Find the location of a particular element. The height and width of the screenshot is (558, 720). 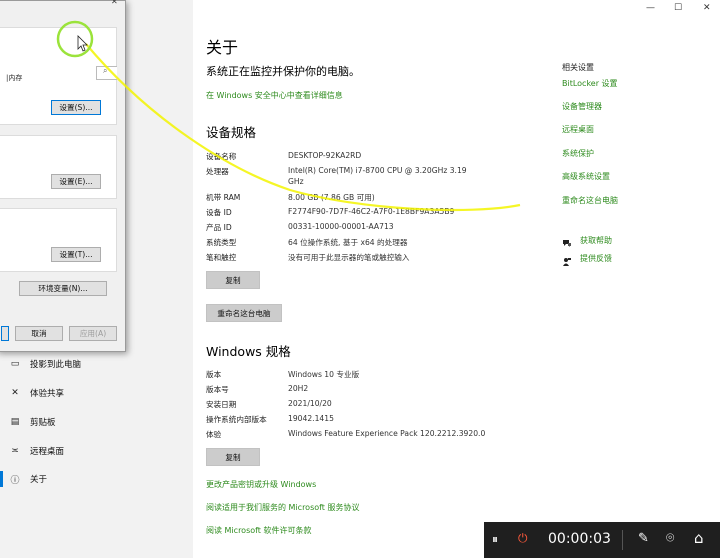

pause-icon: ⏸ is located at coordinates (495, 539).